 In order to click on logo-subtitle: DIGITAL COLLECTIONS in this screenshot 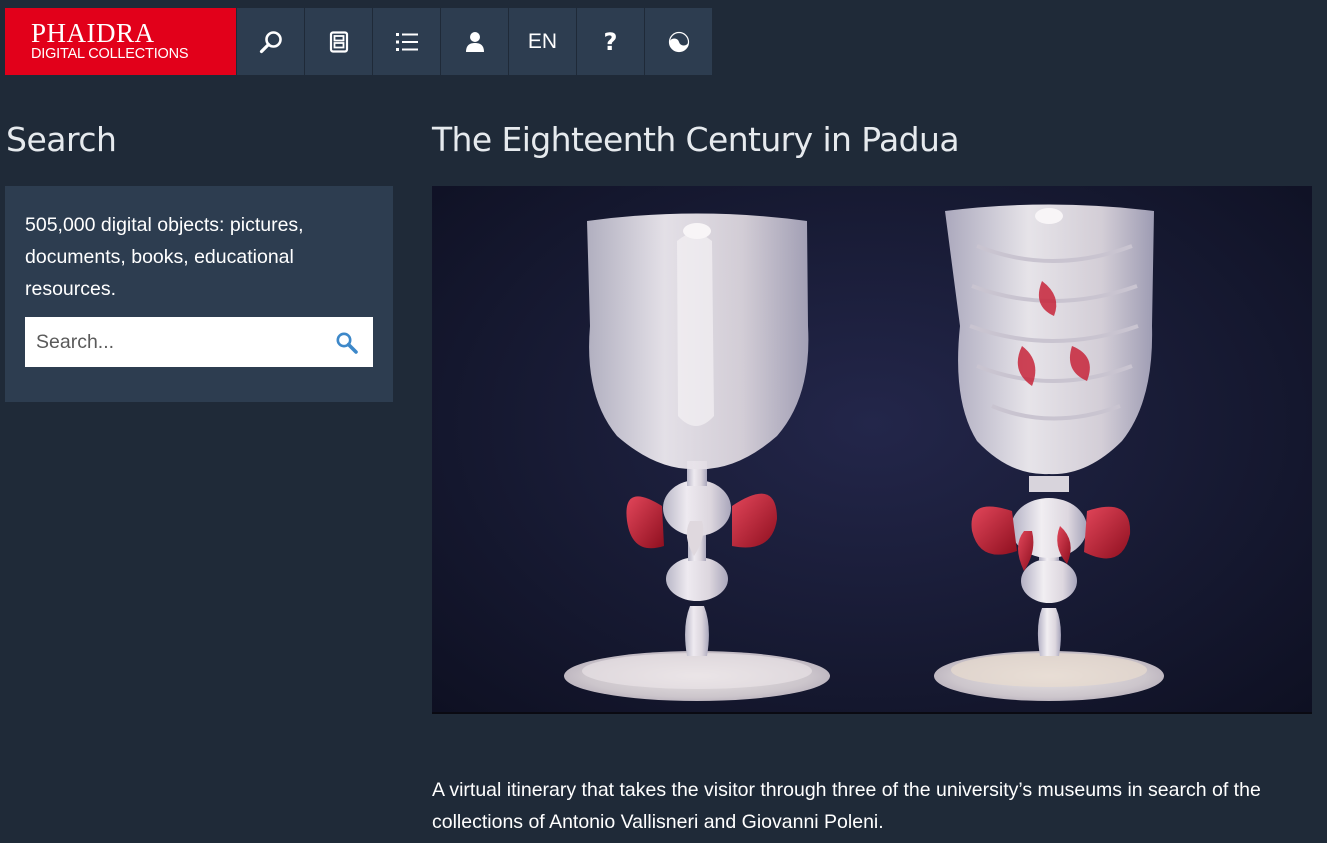, I will do `click(110, 54)`.